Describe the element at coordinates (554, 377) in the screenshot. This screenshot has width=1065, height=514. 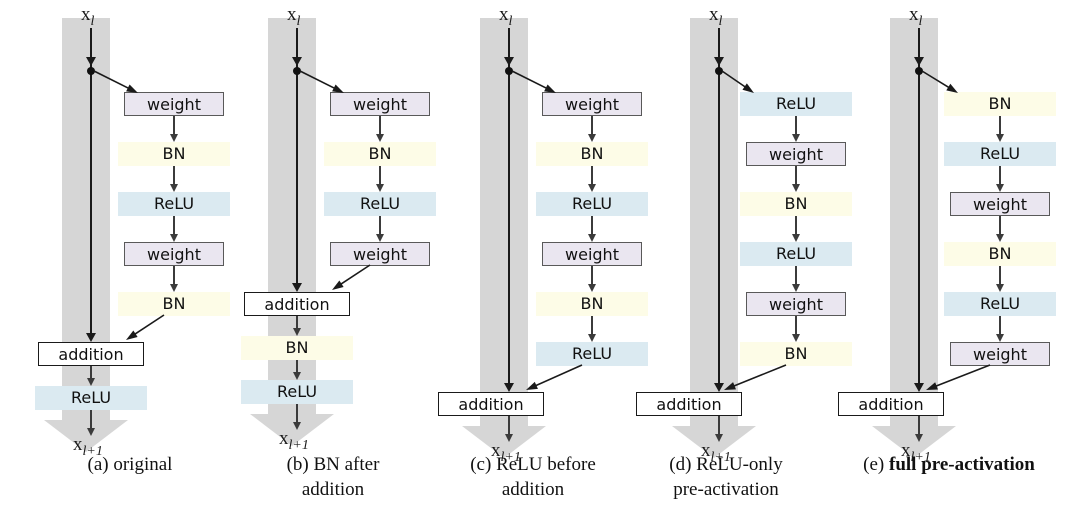
I see `merge-arrow-c` at that location.